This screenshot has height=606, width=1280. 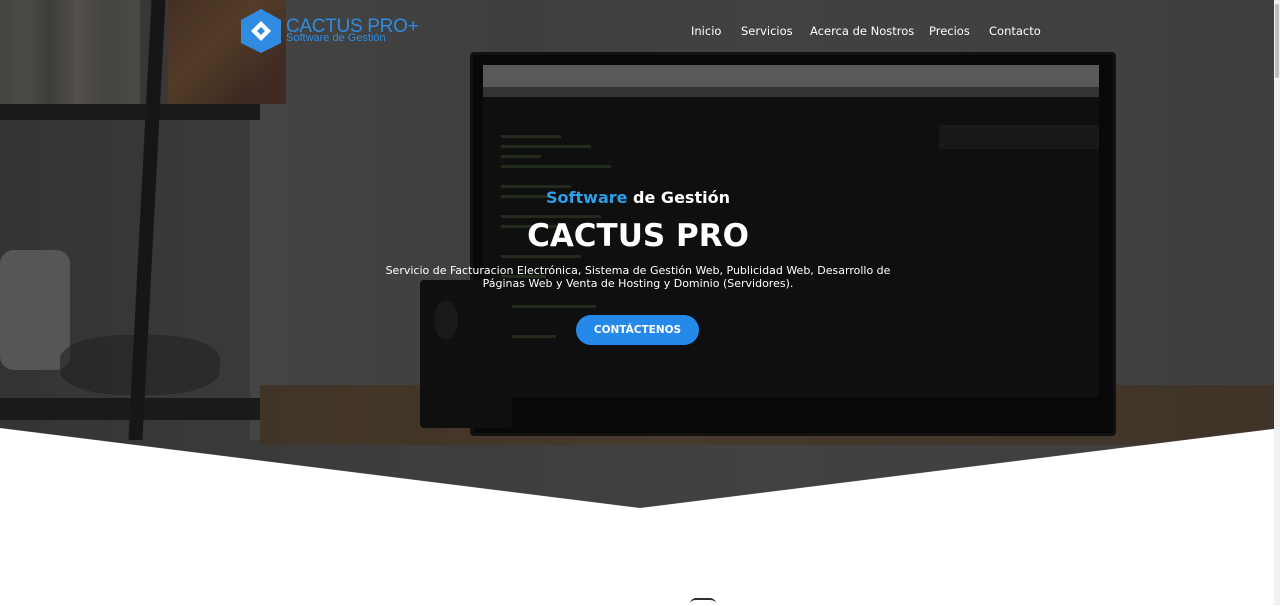 What do you see at coordinates (678, 197) in the screenshot?
I see `hero-tagline-rest: de Gestión` at bounding box center [678, 197].